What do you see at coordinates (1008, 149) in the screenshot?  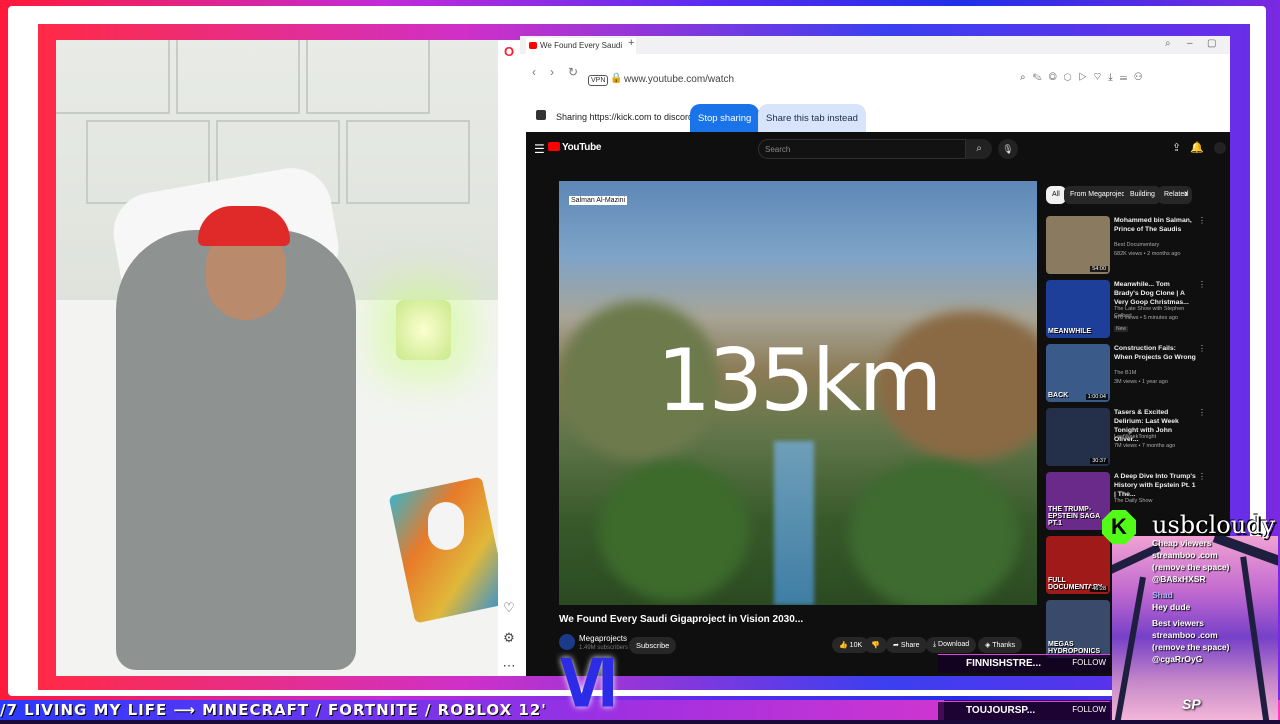 I see `microphone-icon: 🎙` at bounding box center [1008, 149].